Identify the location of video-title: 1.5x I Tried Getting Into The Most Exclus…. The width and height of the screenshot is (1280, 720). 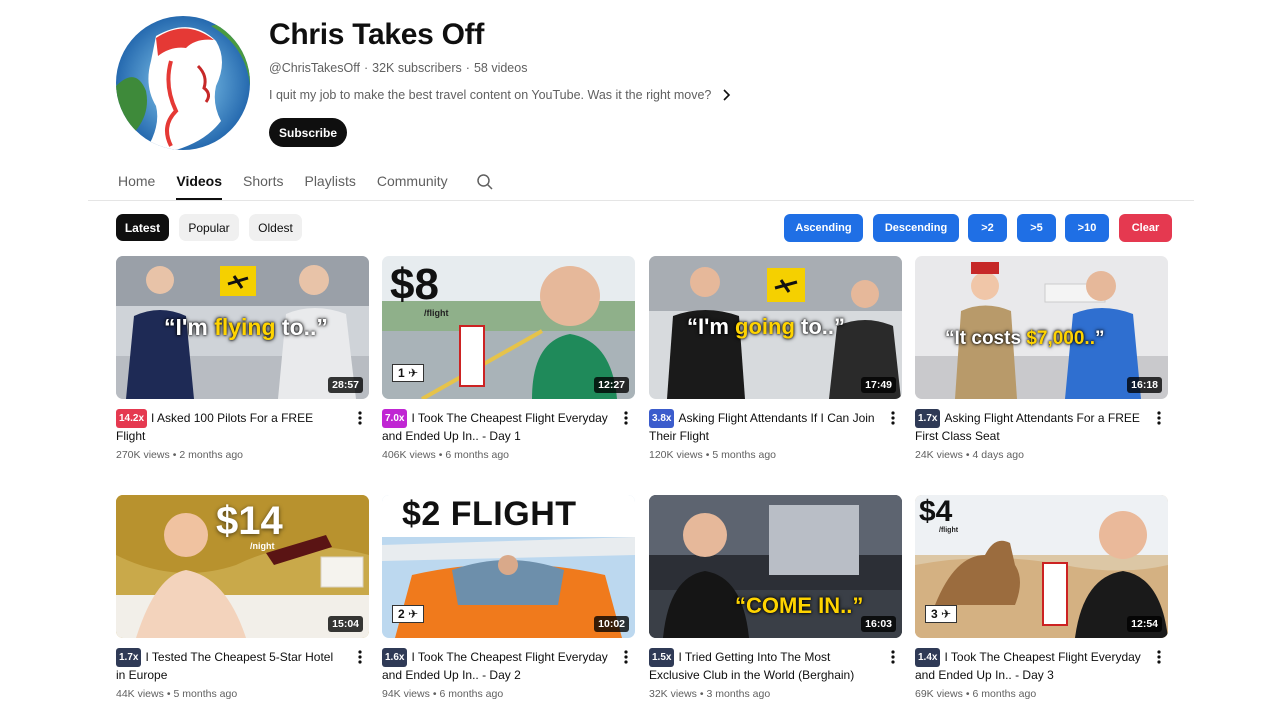
(762, 666).